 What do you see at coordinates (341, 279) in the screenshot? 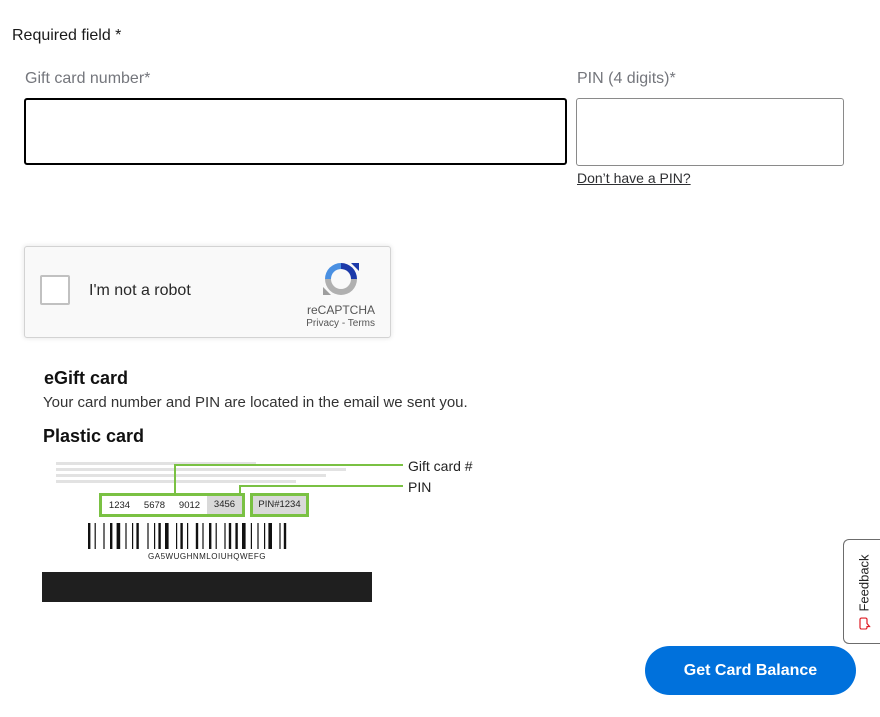
I see `recaptcha-logo-icon` at bounding box center [341, 279].